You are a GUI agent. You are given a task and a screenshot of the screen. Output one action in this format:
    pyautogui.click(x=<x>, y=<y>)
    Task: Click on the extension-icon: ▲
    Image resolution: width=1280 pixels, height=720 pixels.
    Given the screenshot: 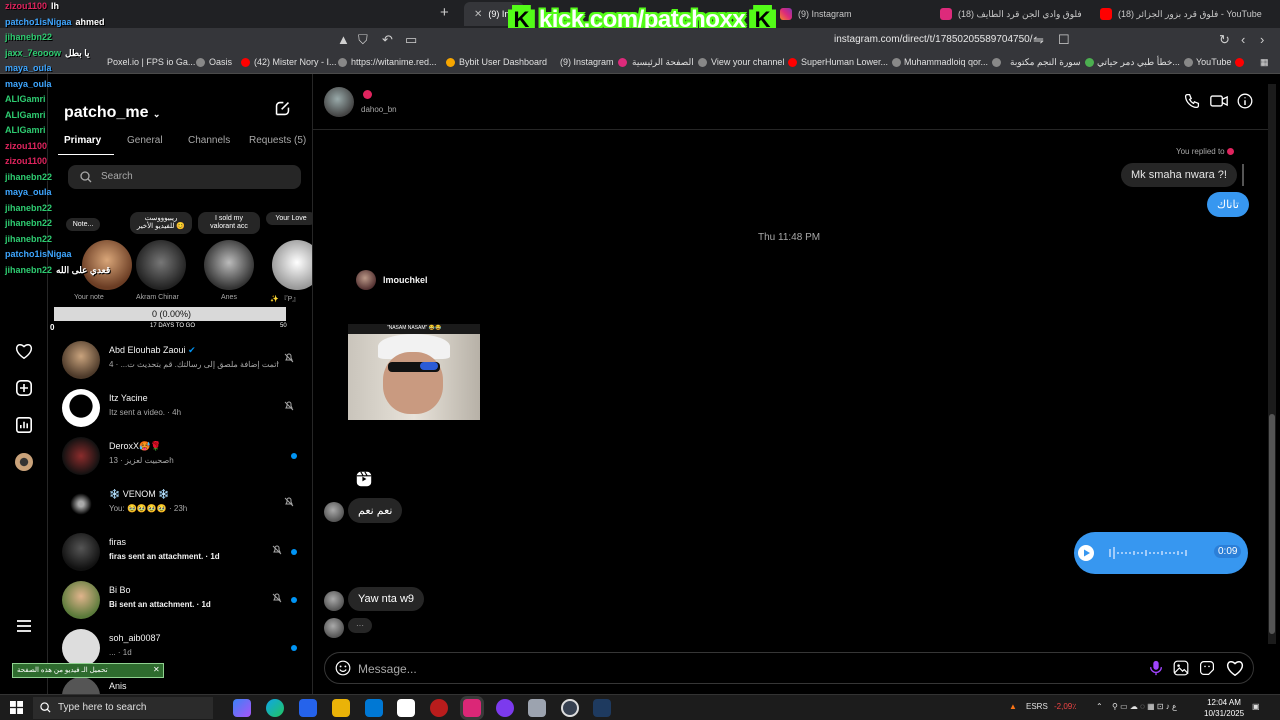 What is the action you would take?
    pyautogui.click(x=343, y=39)
    